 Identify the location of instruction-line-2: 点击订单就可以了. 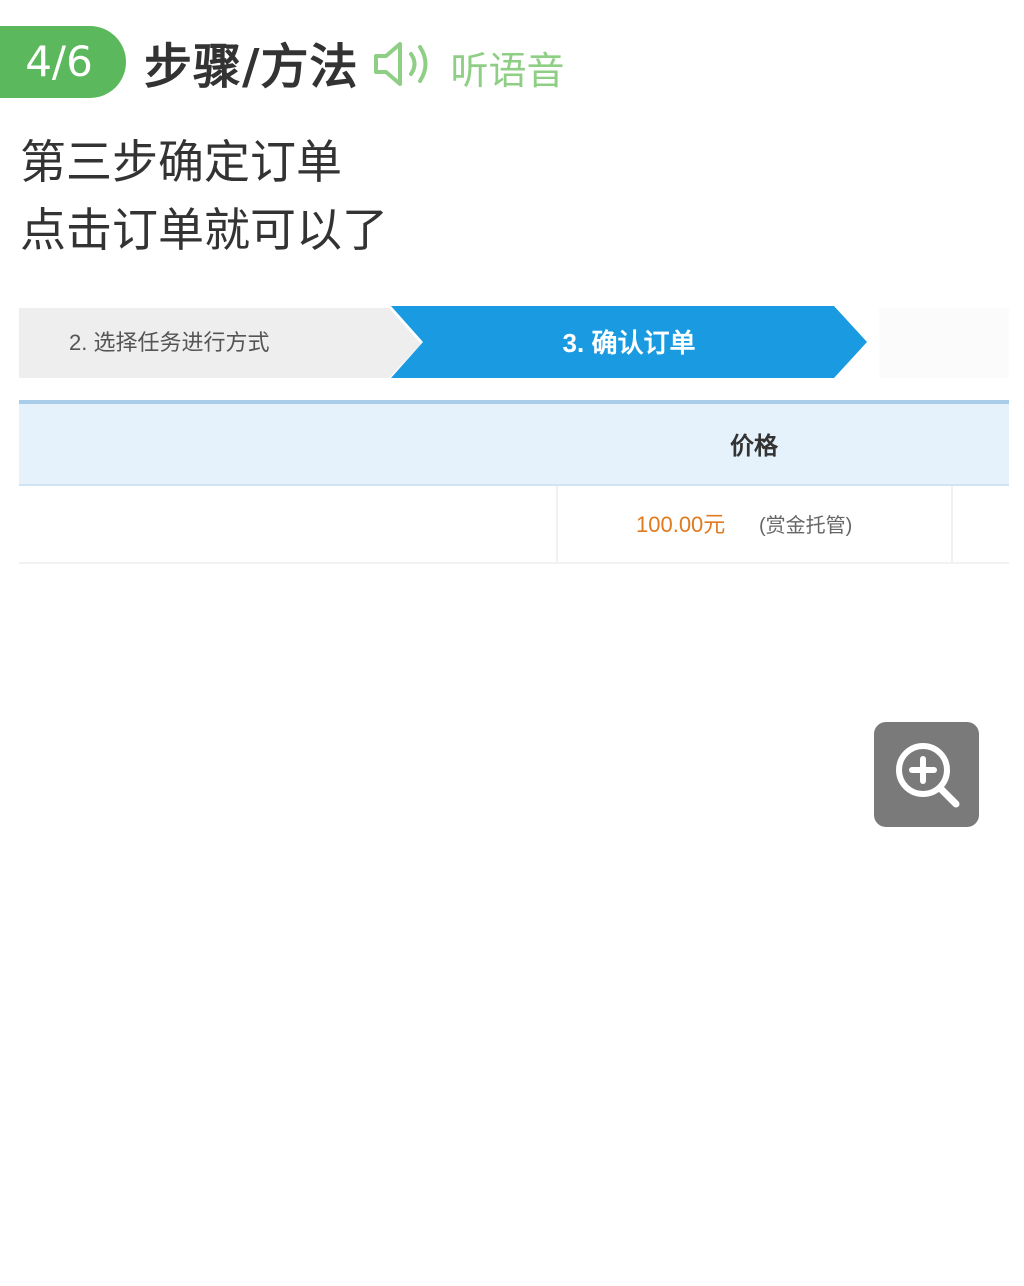
(204, 230).